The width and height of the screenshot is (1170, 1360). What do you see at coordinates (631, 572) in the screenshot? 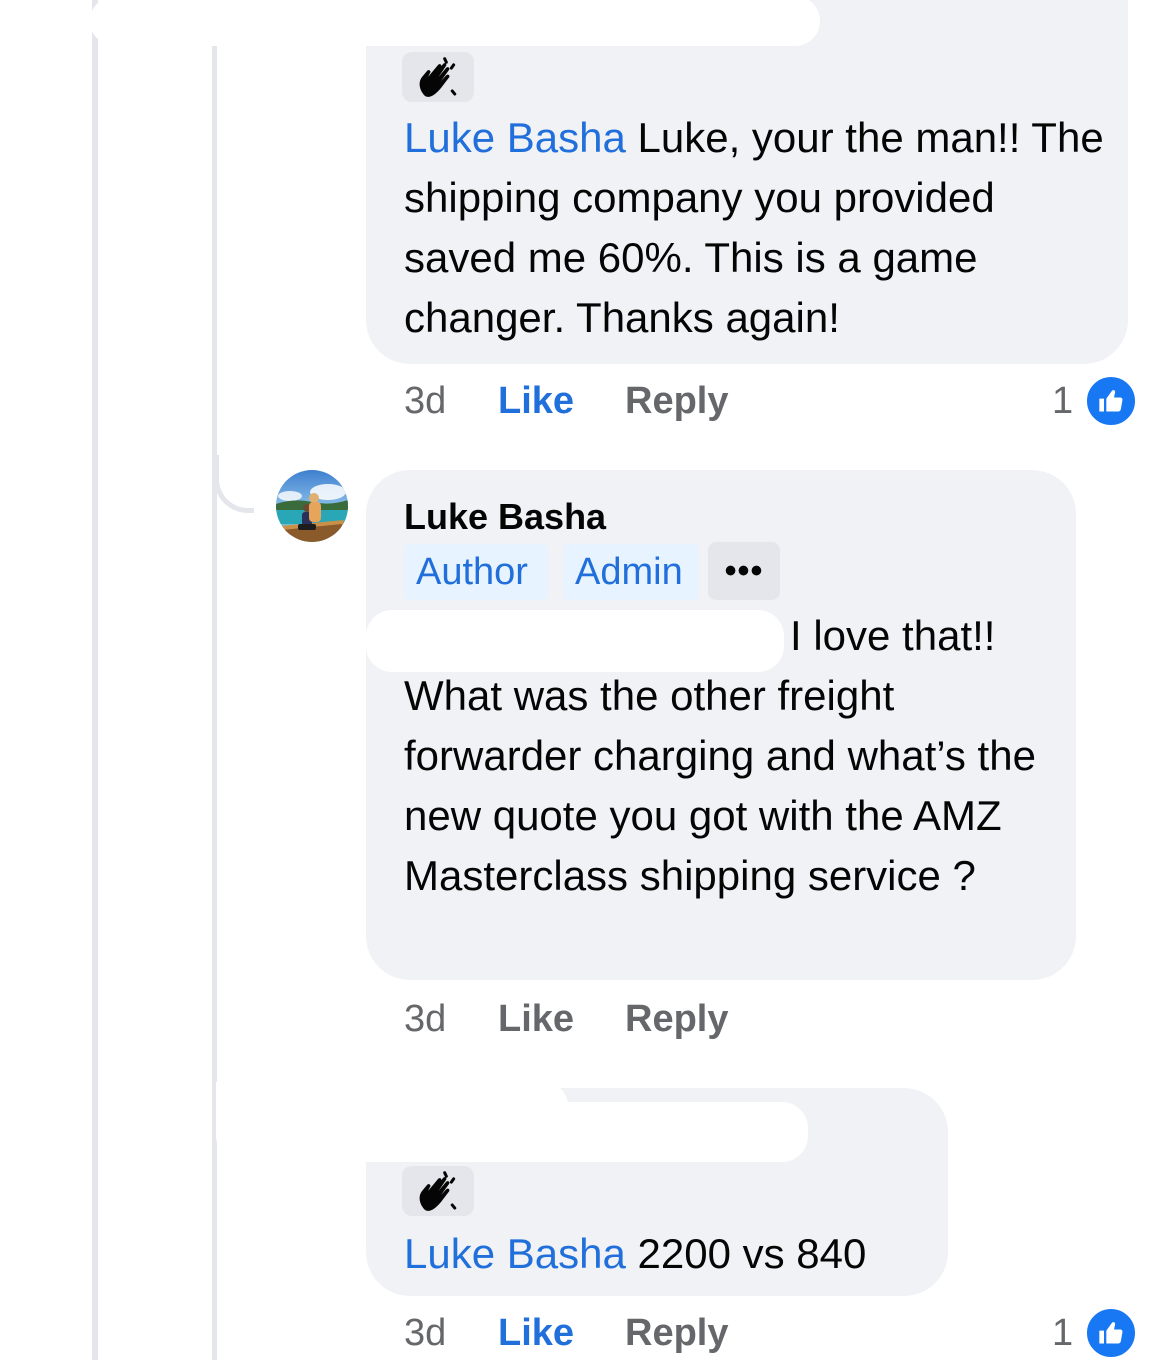
I see `admin-badge: Admin` at bounding box center [631, 572].